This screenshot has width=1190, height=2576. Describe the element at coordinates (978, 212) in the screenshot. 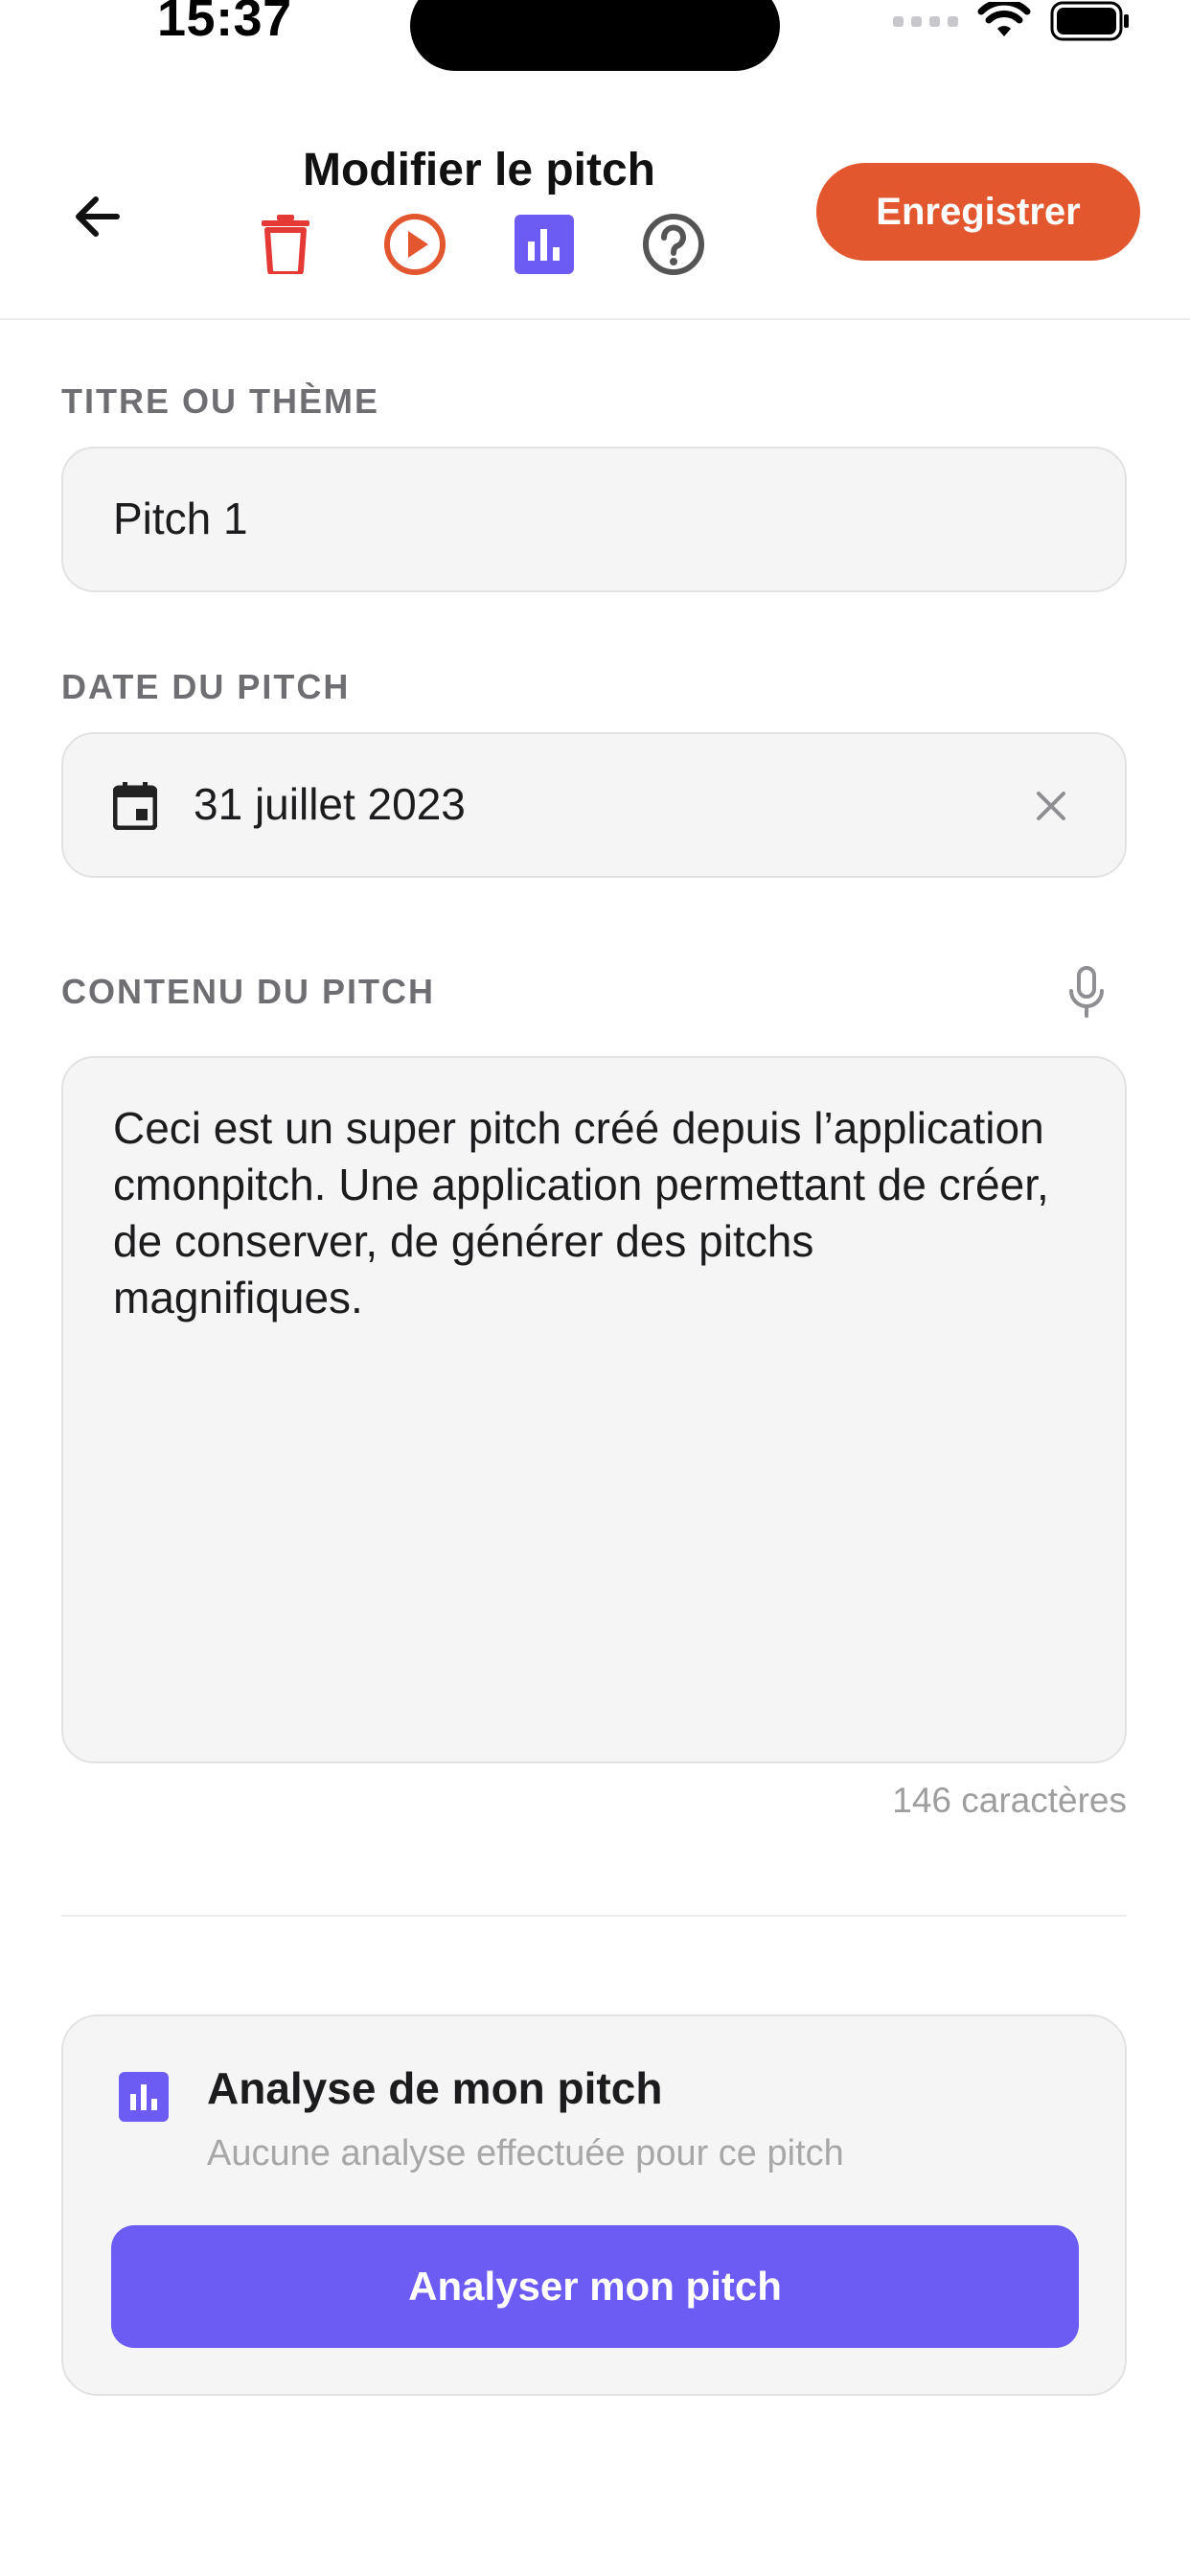

I see `save-button: Enregistrer` at that location.